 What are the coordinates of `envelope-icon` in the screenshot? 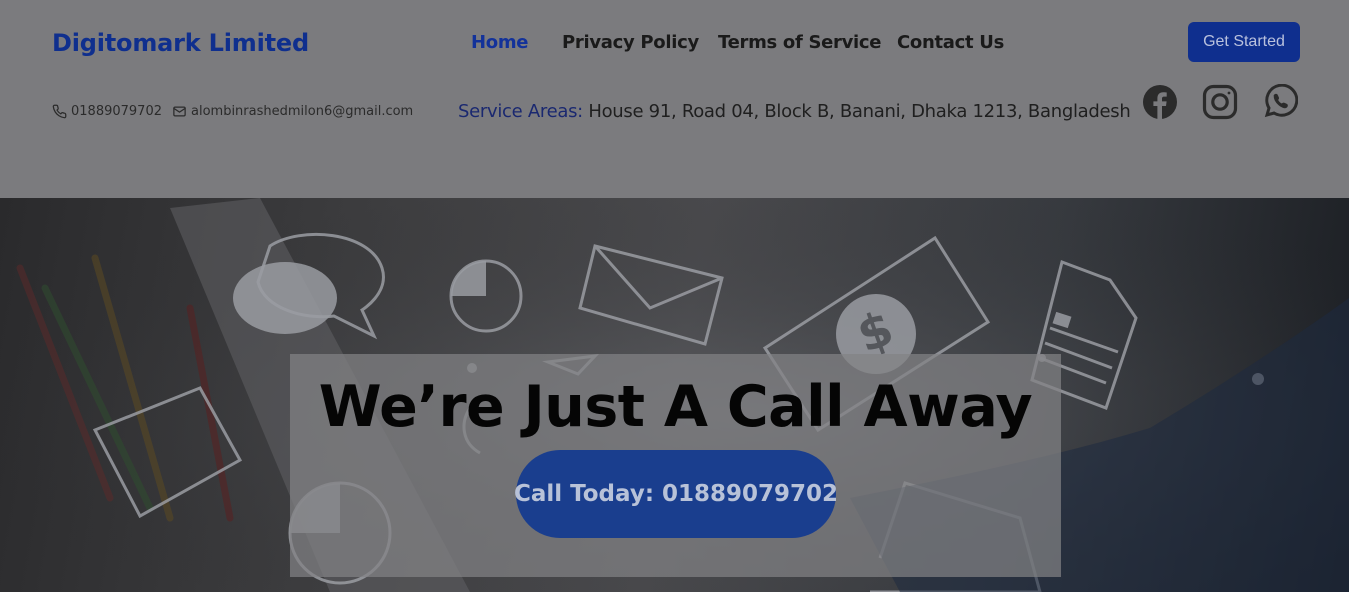 It's located at (179, 111).